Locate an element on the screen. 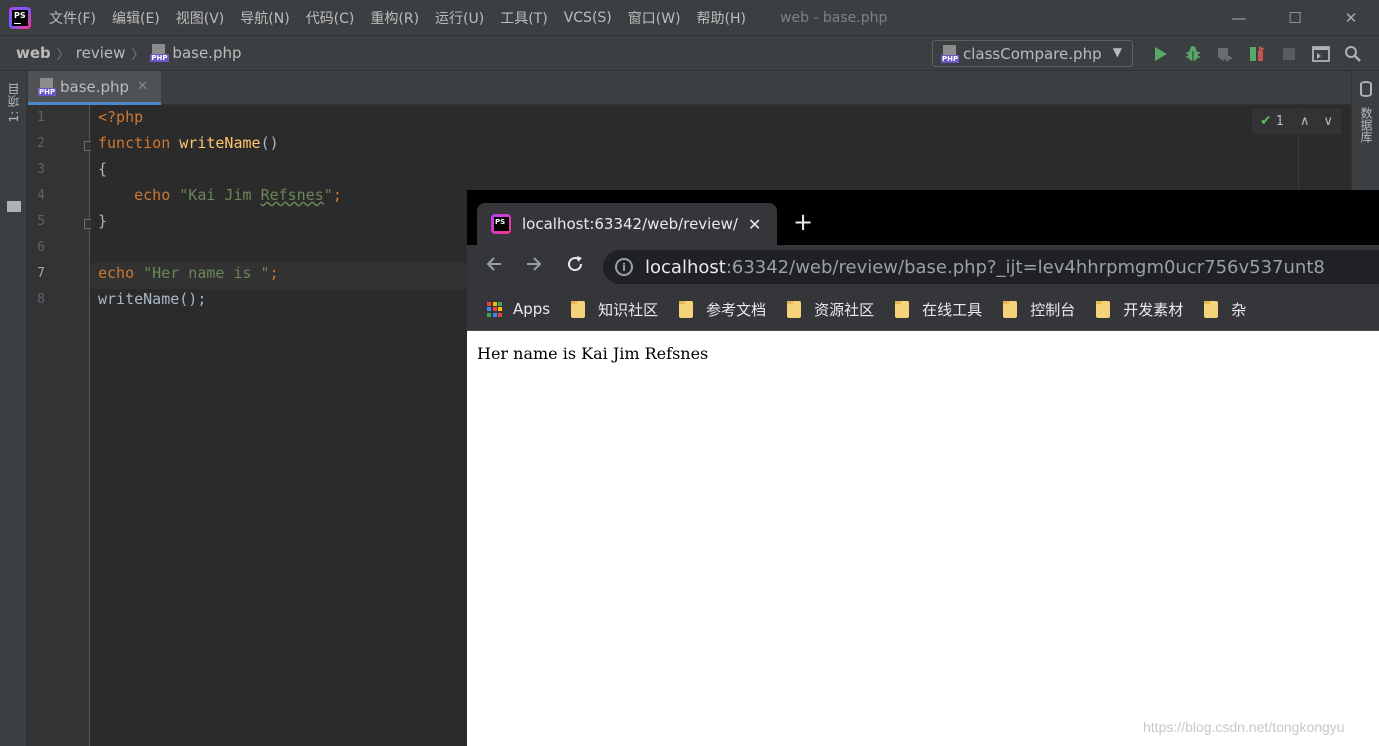 The height and width of the screenshot is (746, 1379). bookmark-folder: 在线工具 is located at coordinates (938, 309).